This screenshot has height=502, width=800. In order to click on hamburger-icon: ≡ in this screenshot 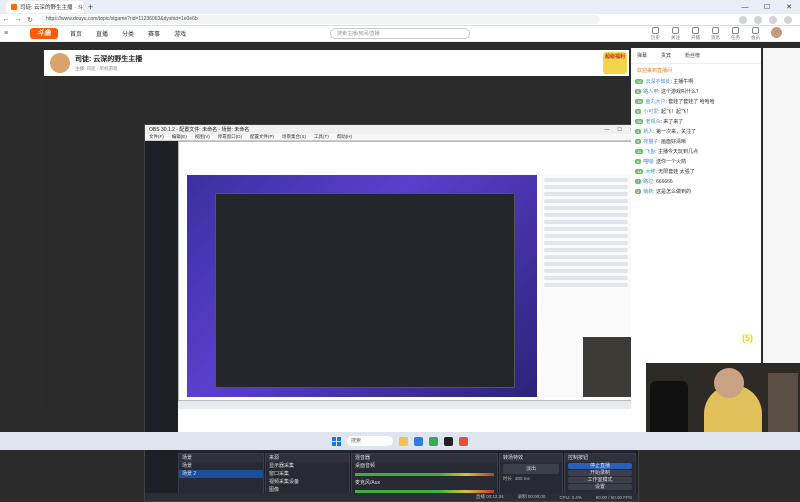, I will do `click(6, 33)`.